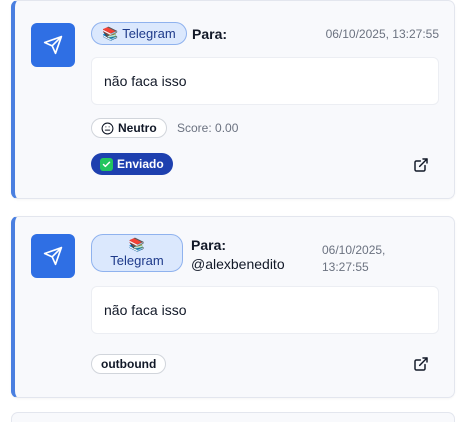  Describe the element at coordinates (208, 128) in the screenshot. I see `score-text: Score: 0.00` at that location.